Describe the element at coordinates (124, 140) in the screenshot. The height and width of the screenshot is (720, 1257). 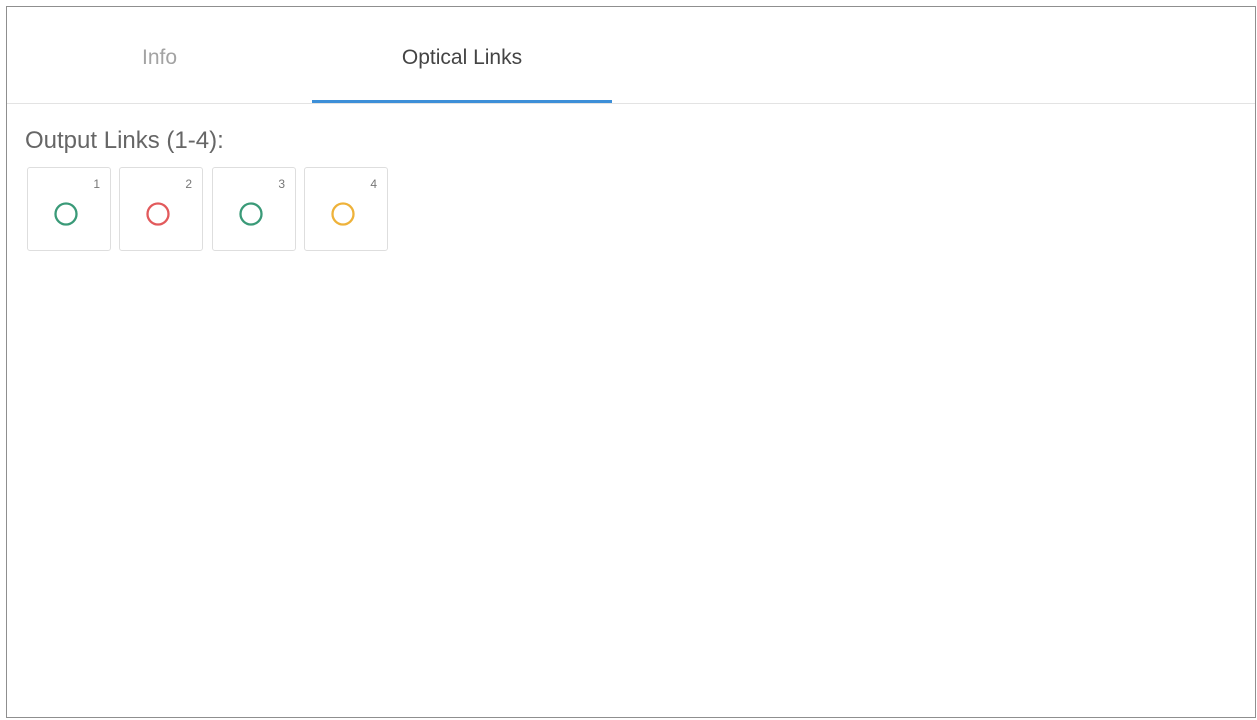
I see `output-links-heading: Output Links (1-4):` at that location.